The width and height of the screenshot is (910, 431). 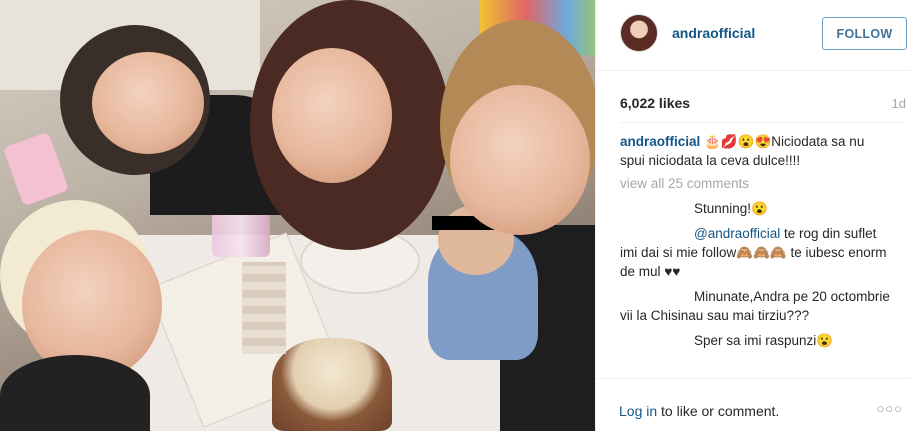 I want to click on comment: Sper sa imi raspunzi😮, so click(x=756, y=340).